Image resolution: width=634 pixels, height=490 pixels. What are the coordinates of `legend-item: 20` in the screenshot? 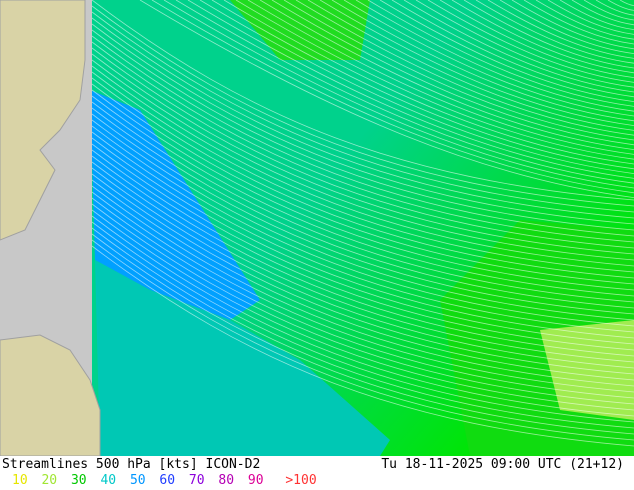 It's located at (49, 480).